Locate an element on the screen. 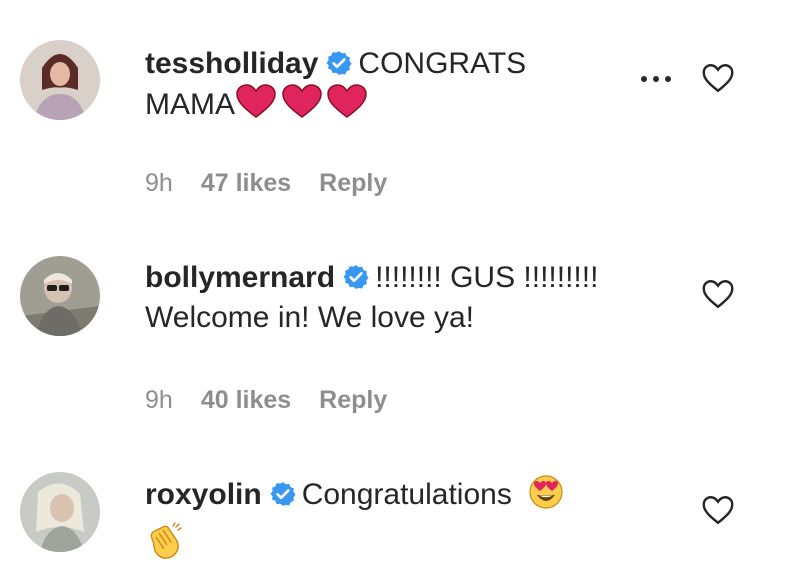 The height and width of the screenshot is (576, 800). more-options-icon is located at coordinates (656, 79).